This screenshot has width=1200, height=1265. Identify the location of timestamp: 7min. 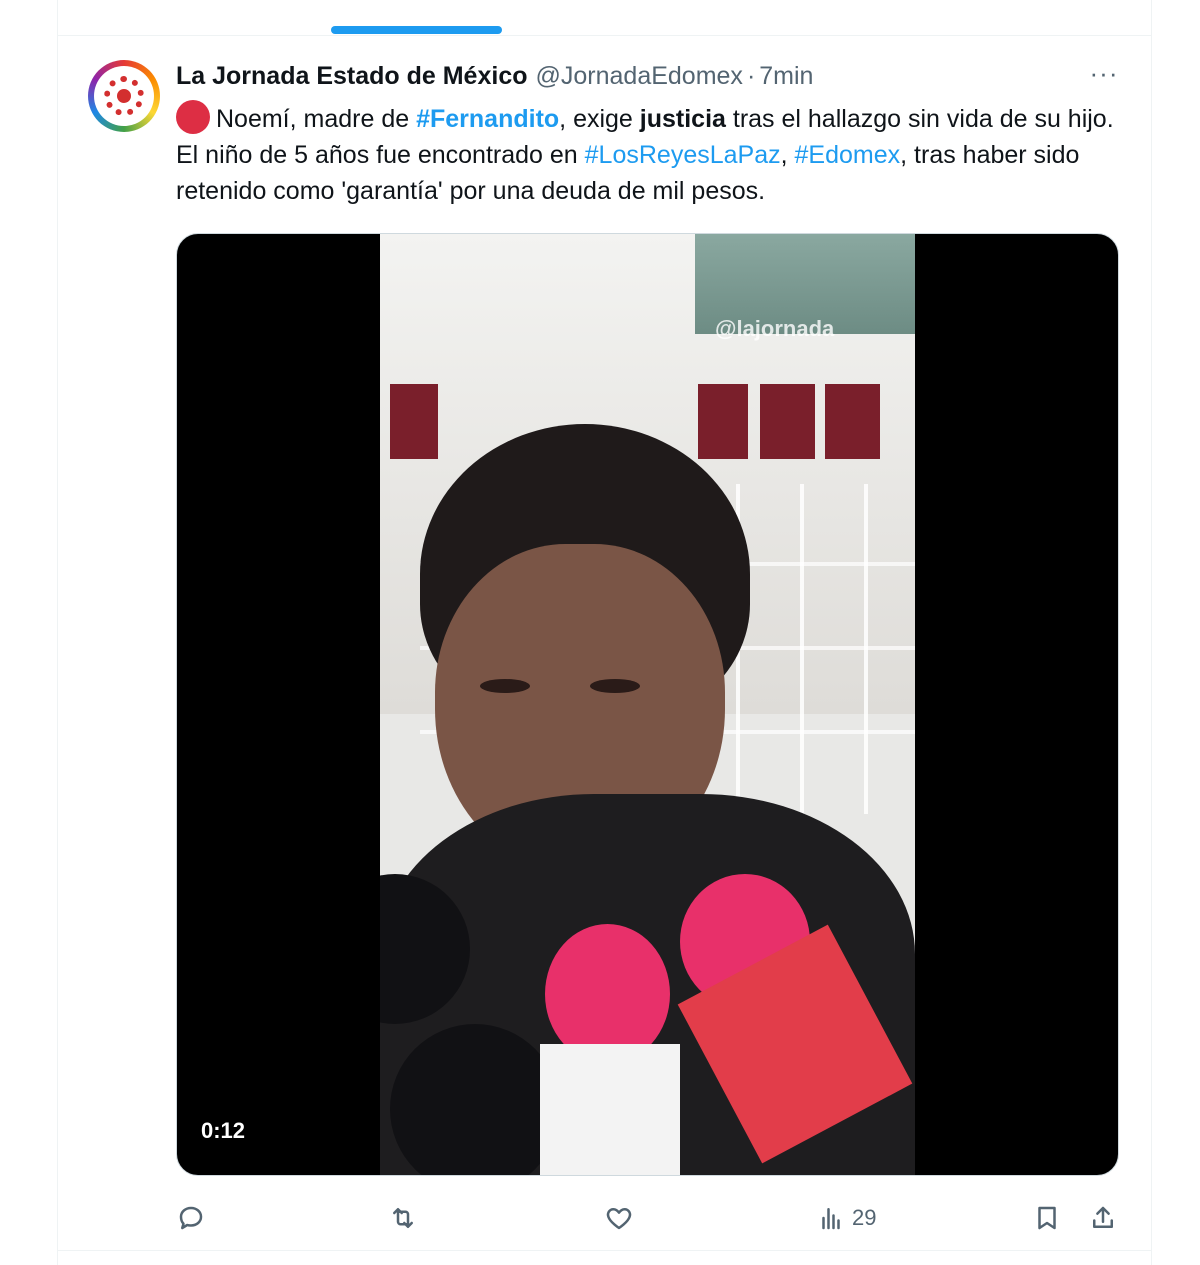
(786, 76).